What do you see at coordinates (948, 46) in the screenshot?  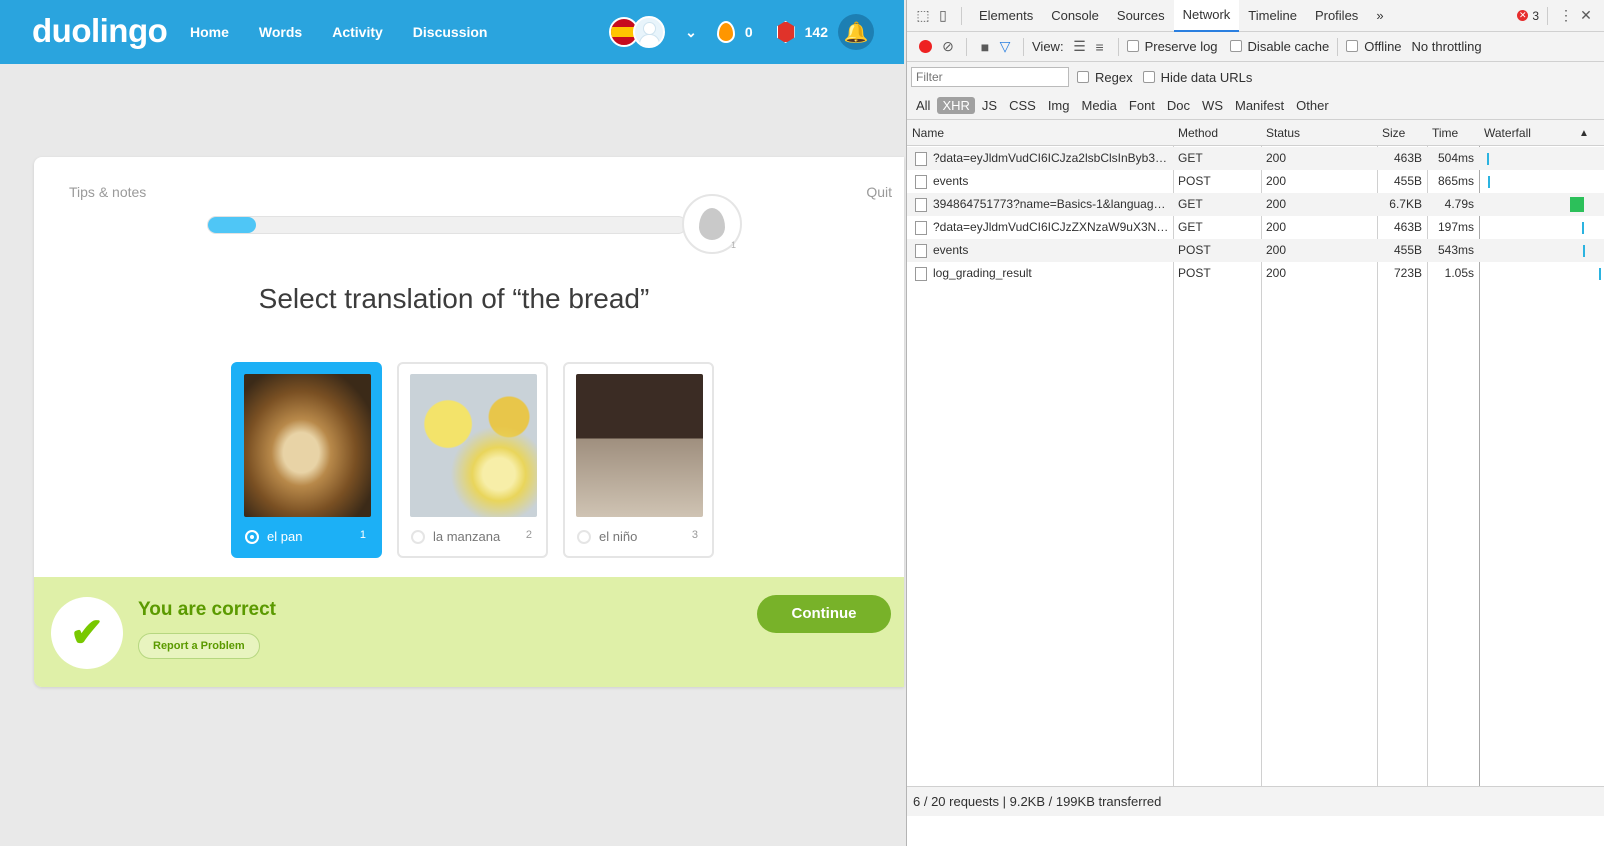 I see `clear-icon: ⊘` at bounding box center [948, 46].